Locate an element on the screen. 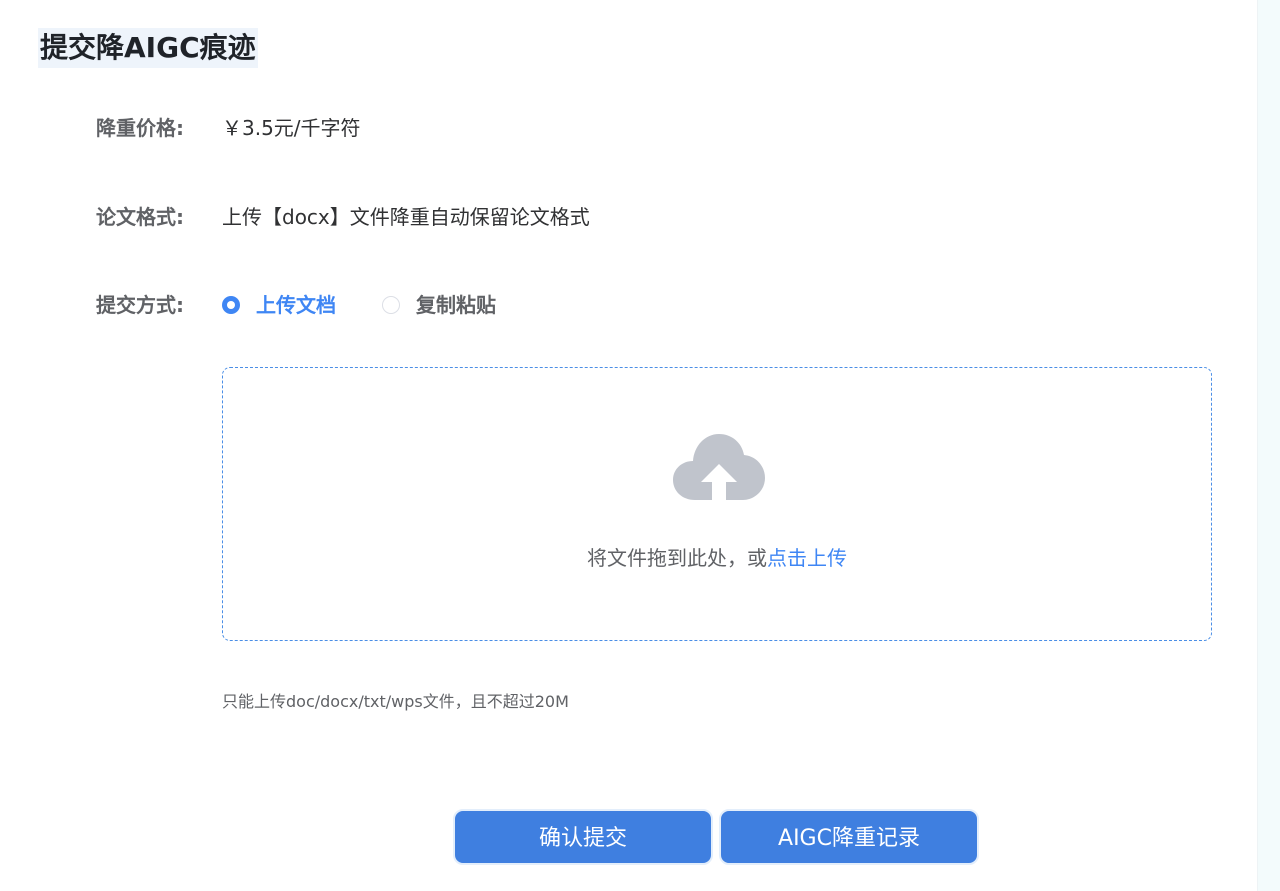 The image size is (1280, 891). price-row: 降重价格: ￥3.5元/千字符 is located at coordinates (228, 128).